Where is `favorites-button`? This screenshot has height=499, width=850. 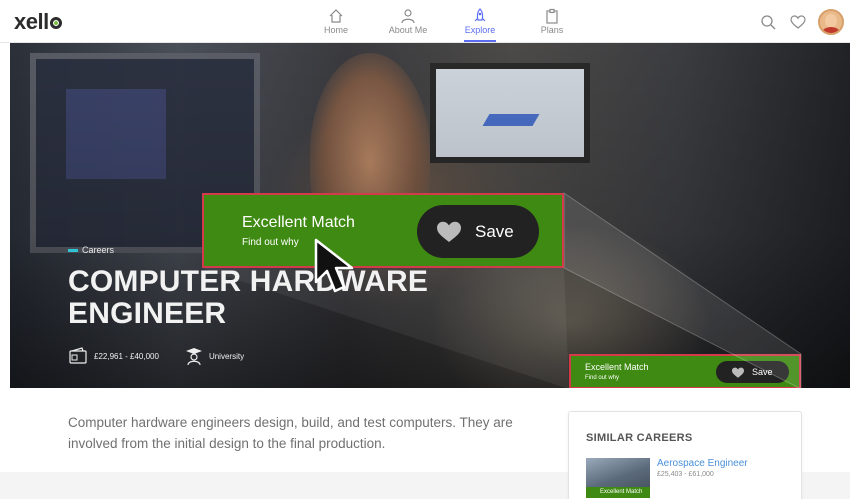
favorites-button is located at coordinates (798, 22).